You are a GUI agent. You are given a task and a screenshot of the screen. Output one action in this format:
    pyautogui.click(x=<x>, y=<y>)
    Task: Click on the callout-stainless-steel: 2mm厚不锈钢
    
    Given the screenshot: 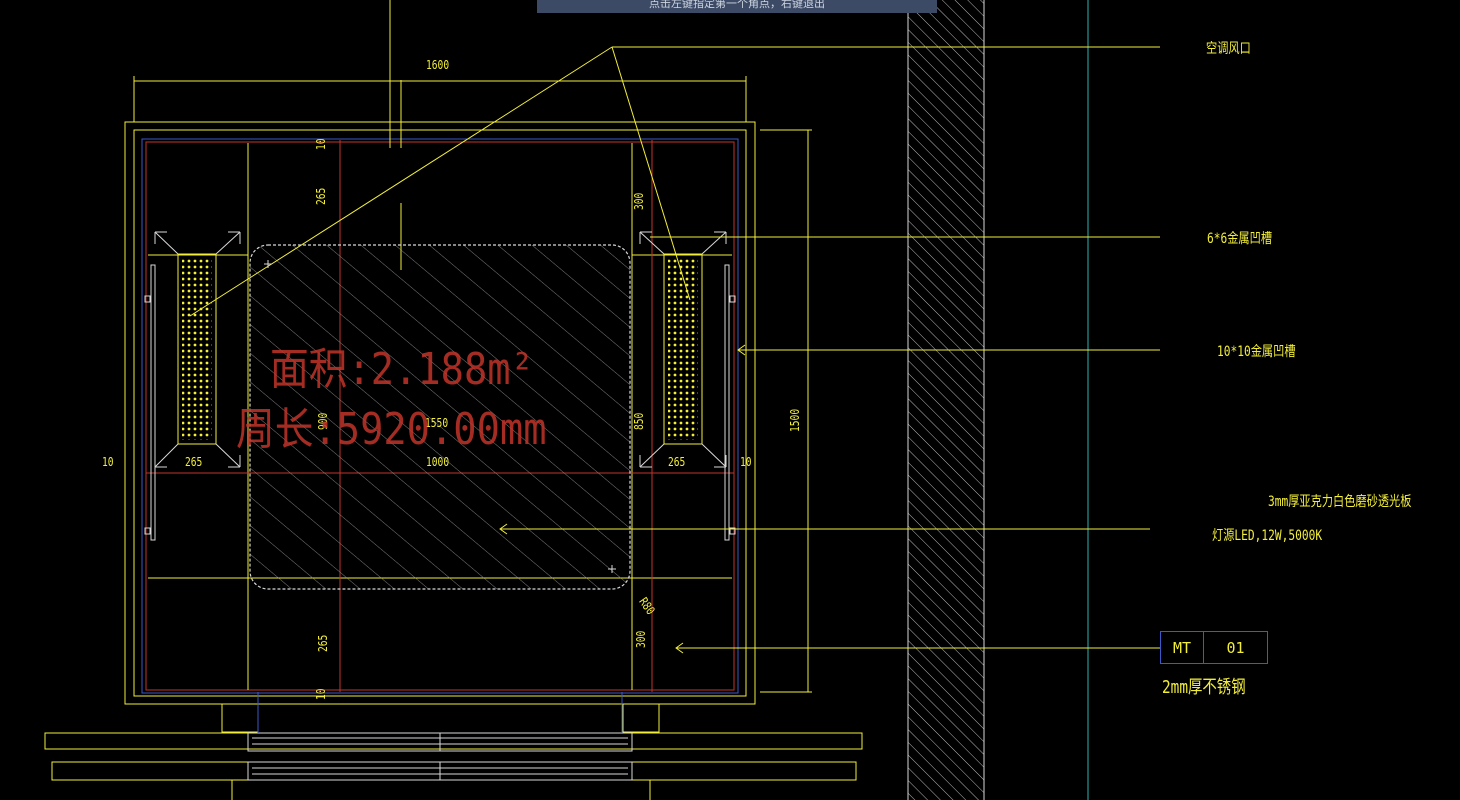 What is the action you would take?
    pyautogui.click(x=1204, y=687)
    